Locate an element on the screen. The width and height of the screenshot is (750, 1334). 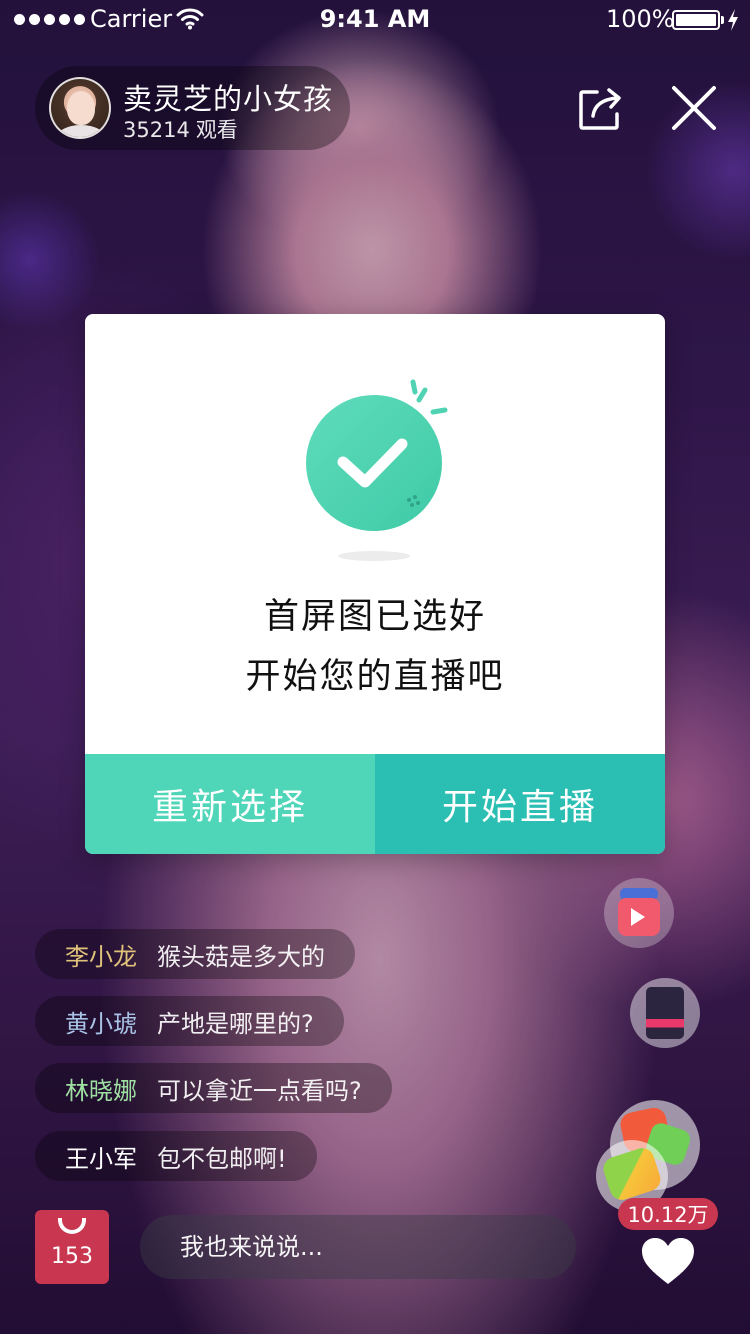
viewer-count: 35214 观看 is located at coordinates (183, 129).